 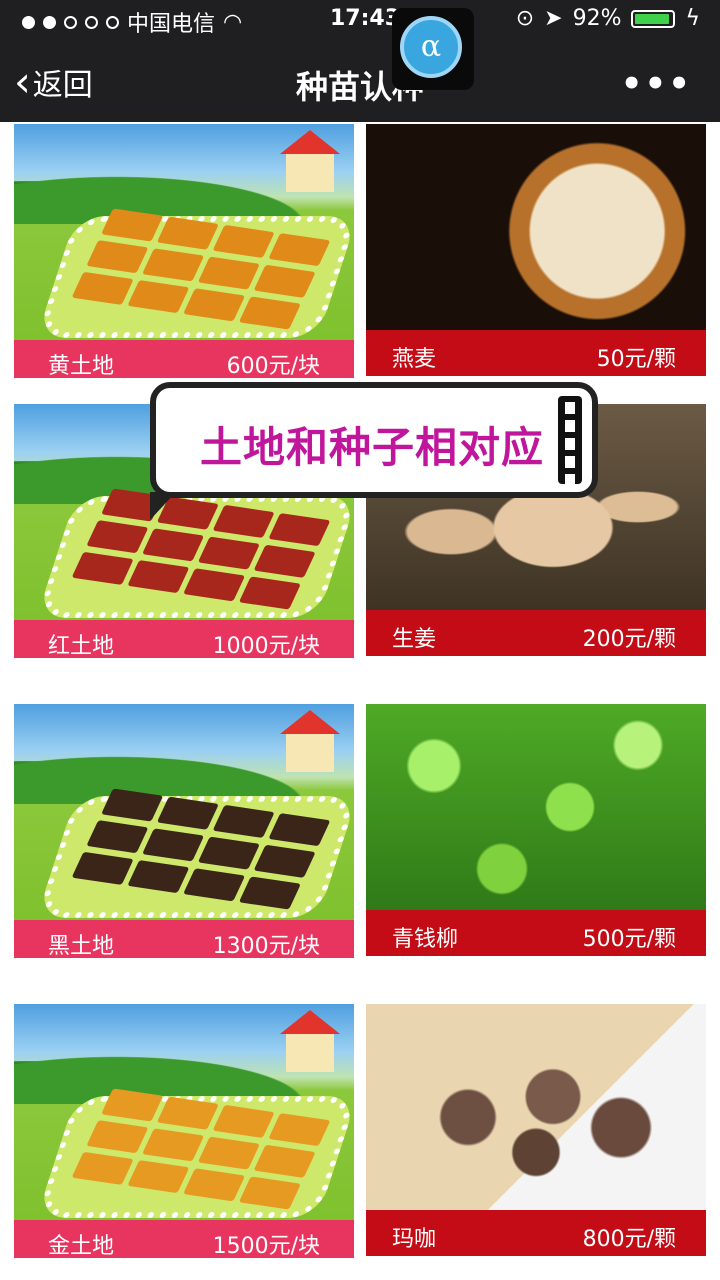 I want to click on land-card: 黄土地 600元/块, so click(x=184, y=251).